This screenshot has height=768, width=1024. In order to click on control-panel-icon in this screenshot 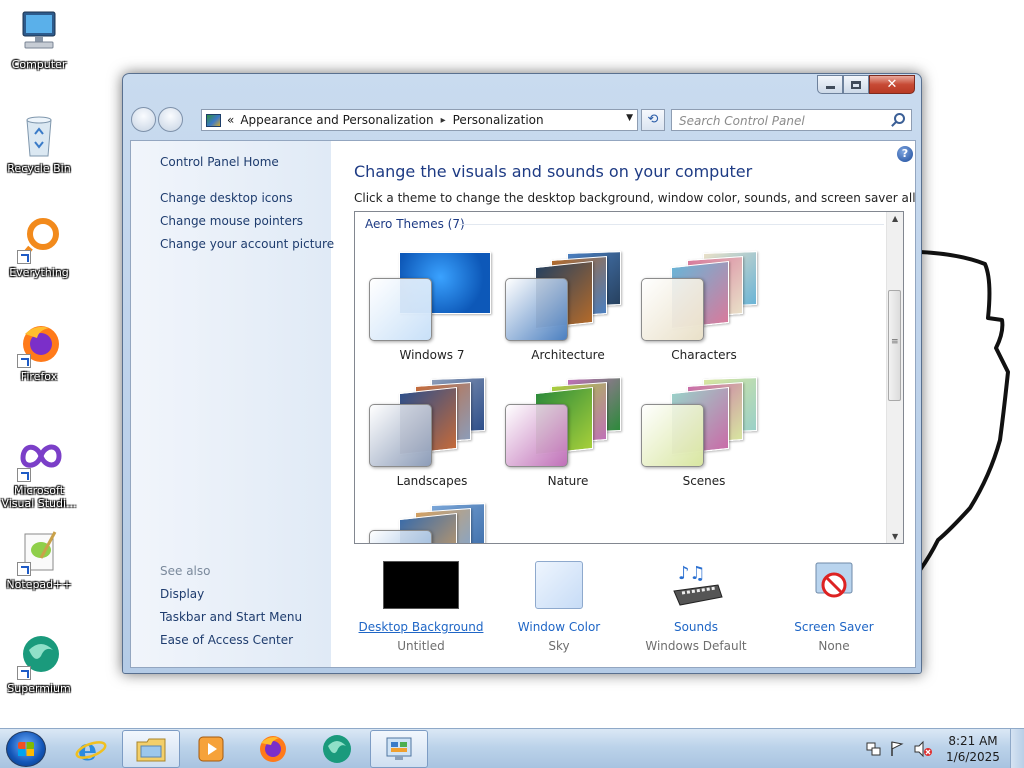, I will do `click(213, 120)`.